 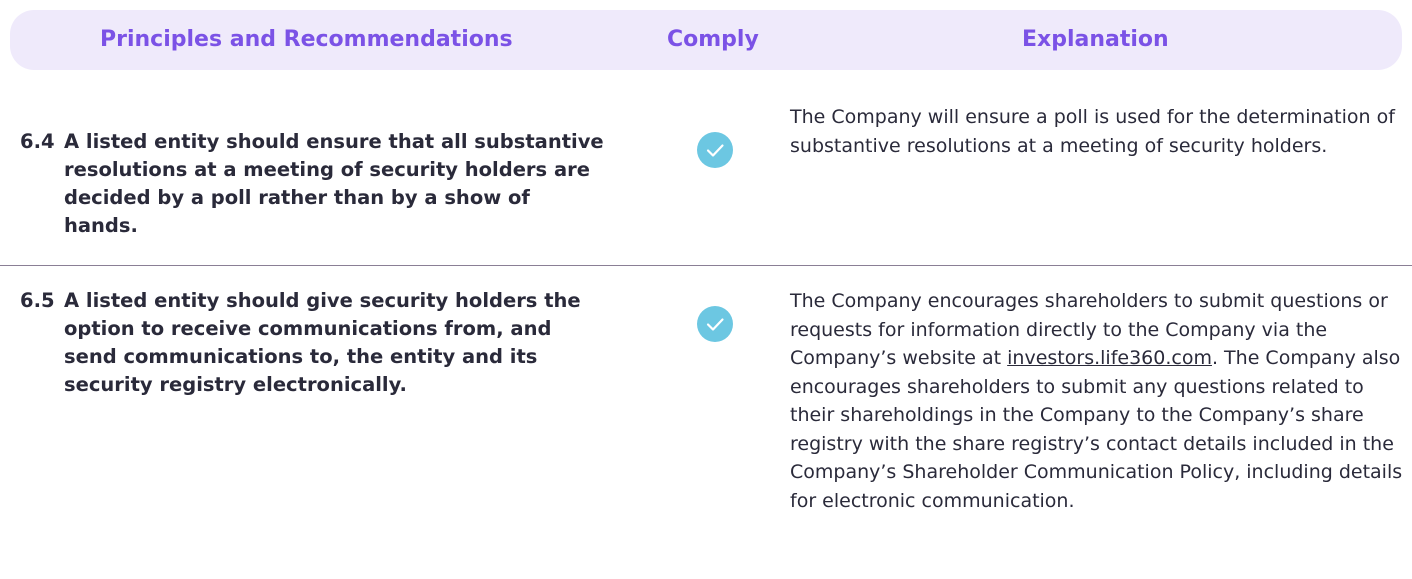 I want to click on row-divider, so click(x=706, y=265).